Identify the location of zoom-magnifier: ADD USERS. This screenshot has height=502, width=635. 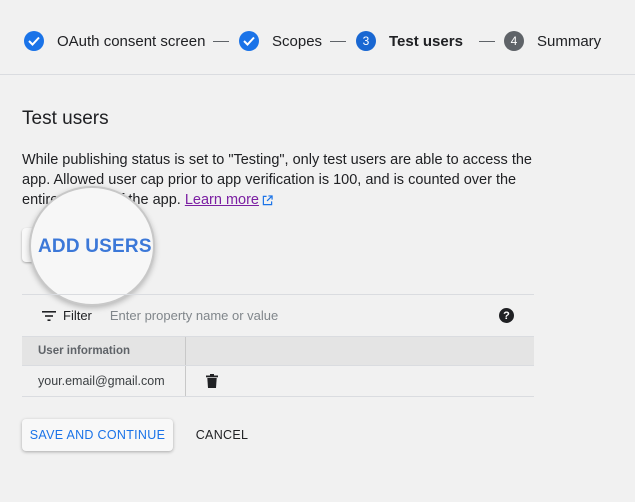
(92, 246).